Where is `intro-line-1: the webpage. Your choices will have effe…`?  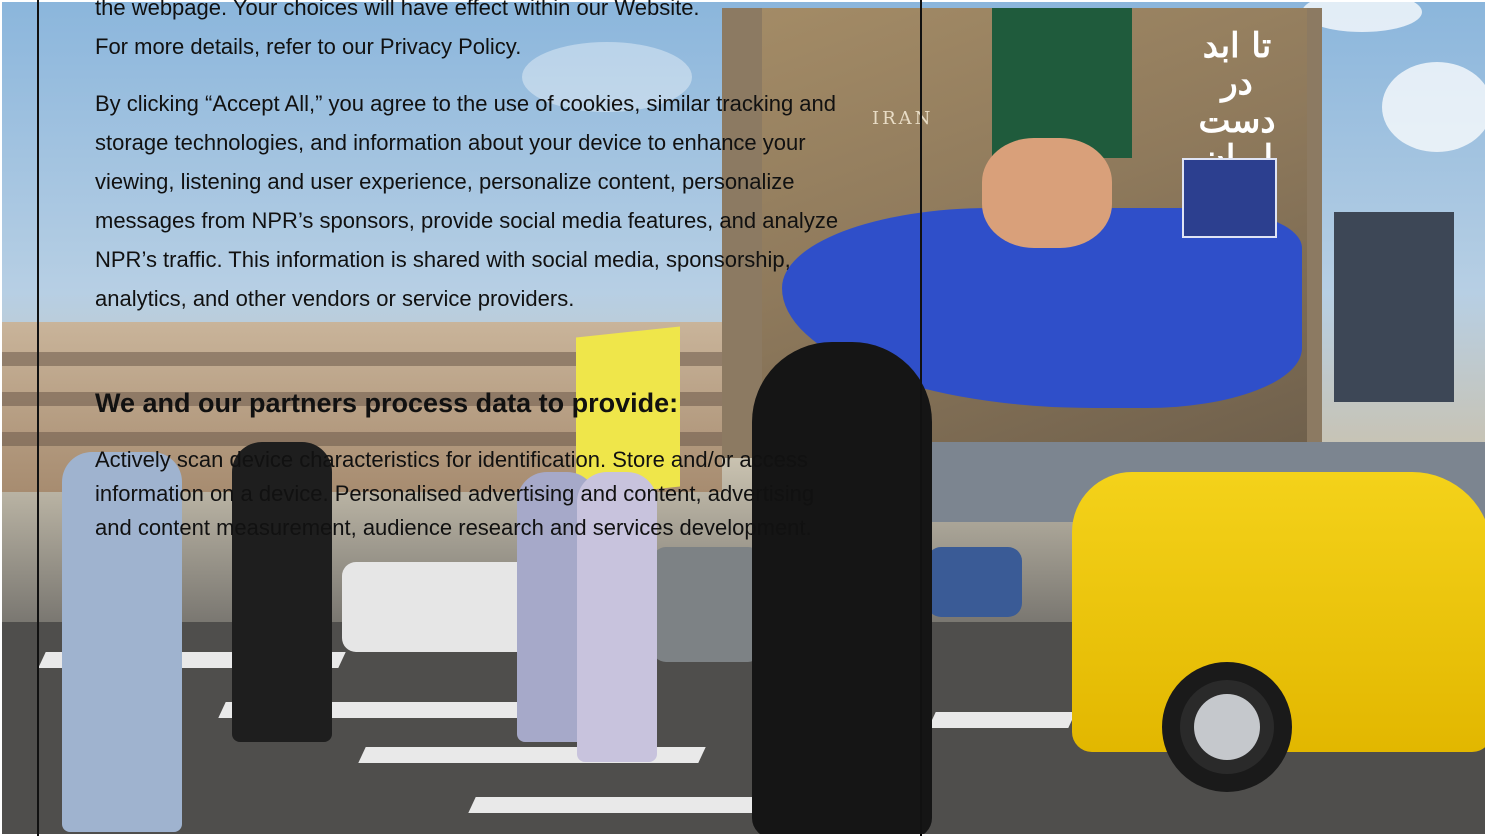 intro-line-1: the webpage. Your choices will have effe… is located at coordinates (397, 10).